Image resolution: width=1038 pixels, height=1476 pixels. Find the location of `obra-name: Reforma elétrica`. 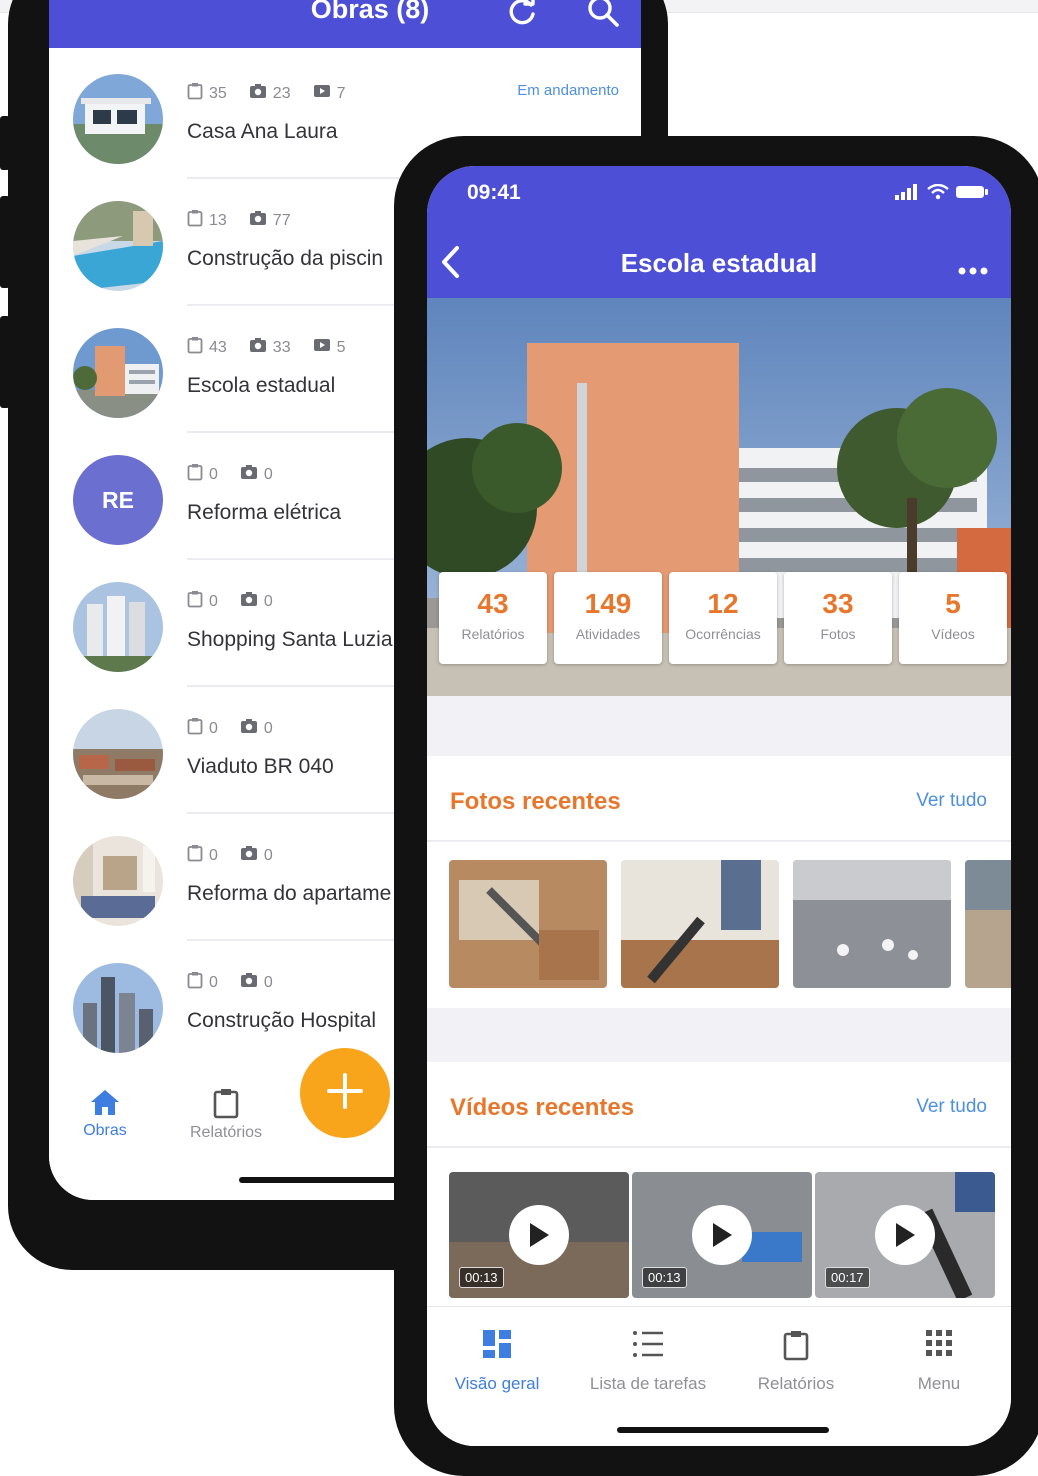

obra-name: Reforma elétrica is located at coordinates (264, 512).